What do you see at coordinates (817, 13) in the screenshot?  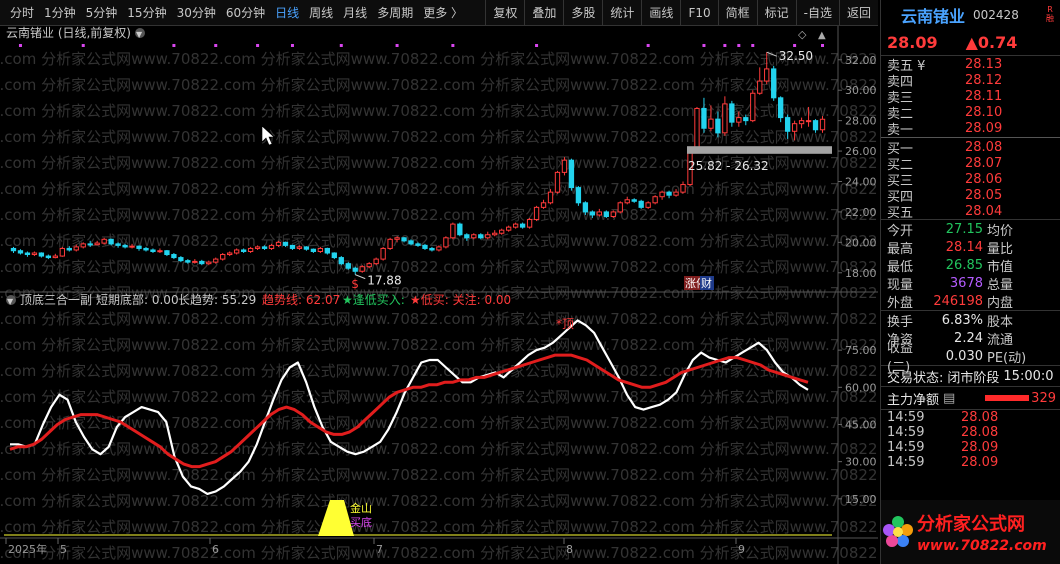 I see `tool-button-8: -自选` at bounding box center [817, 13].